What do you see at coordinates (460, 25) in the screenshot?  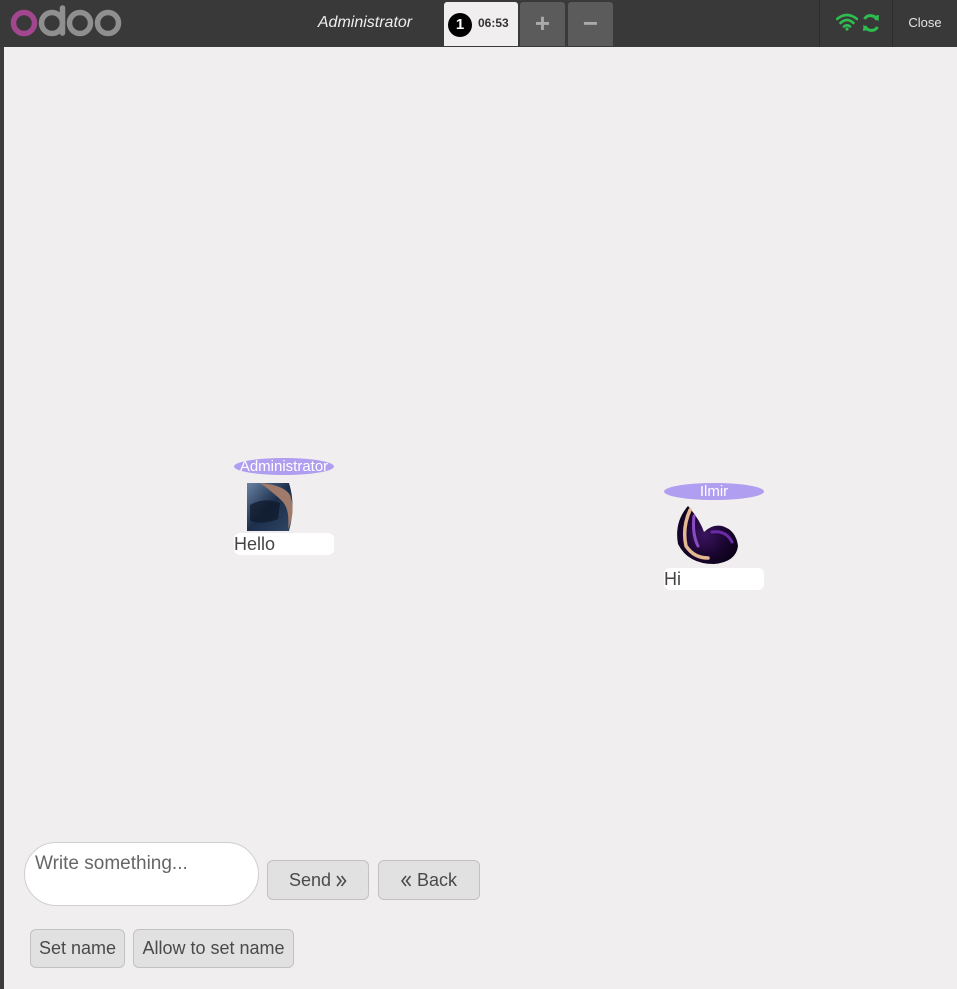 I see `order-number-badge: 1` at bounding box center [460, 25].